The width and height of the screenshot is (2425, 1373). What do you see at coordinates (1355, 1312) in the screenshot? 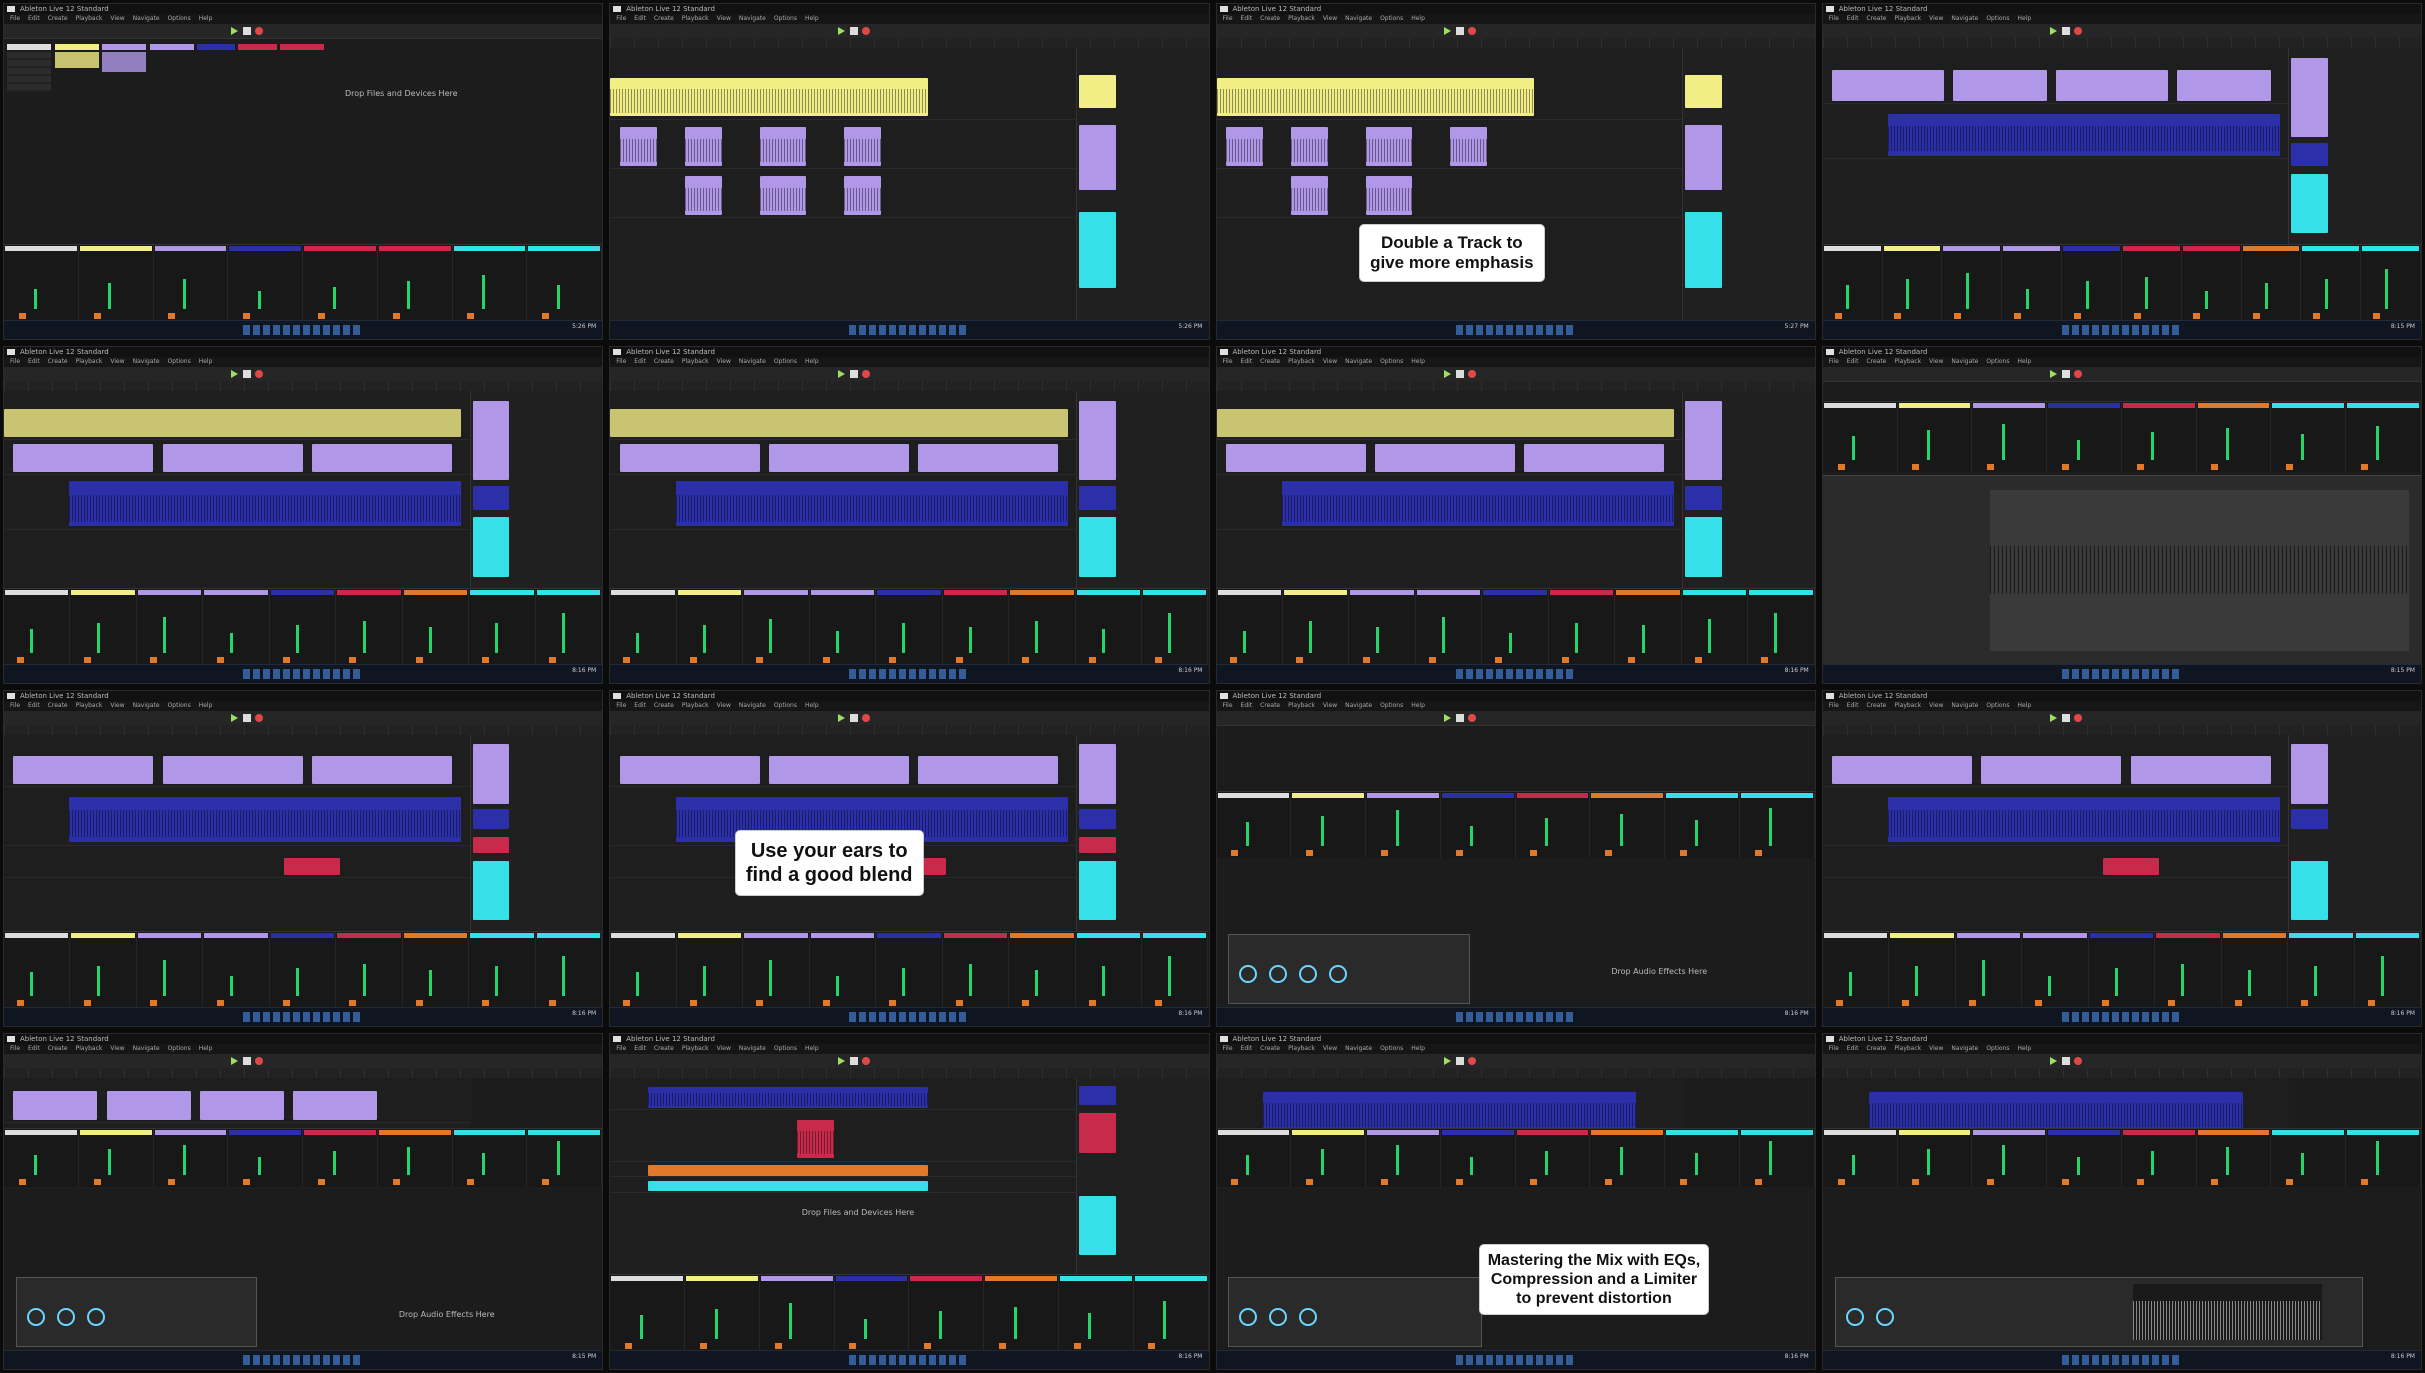
I see `eq-device` at bounding box center [1355, 1312].